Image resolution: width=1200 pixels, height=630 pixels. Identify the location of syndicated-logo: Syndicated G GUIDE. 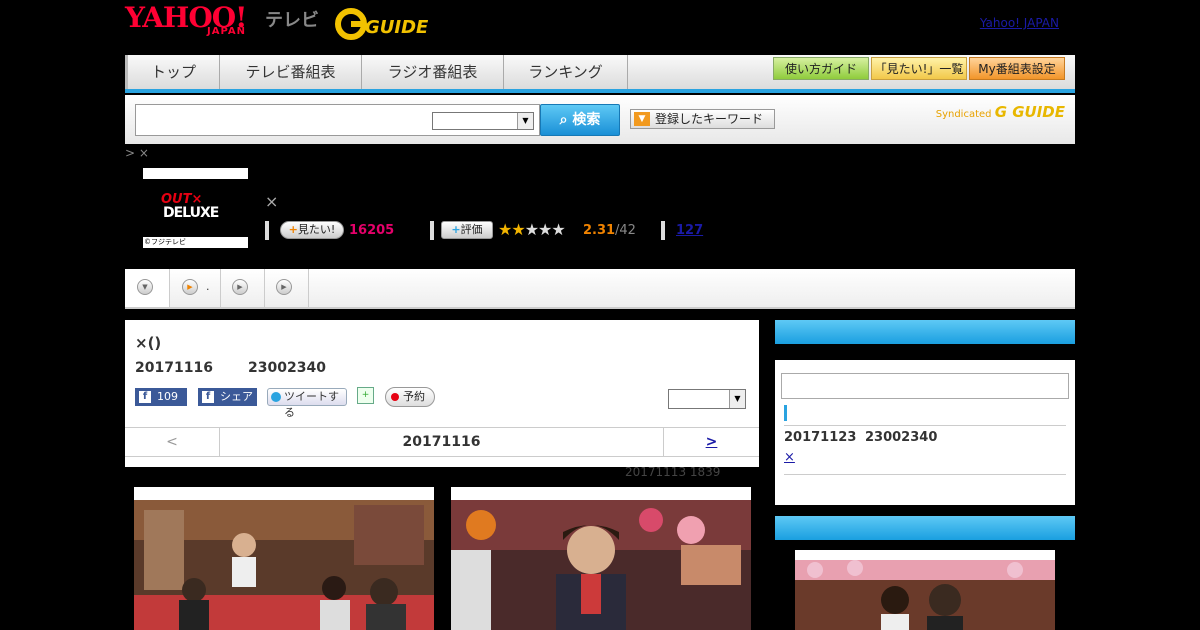
(1000, 112).